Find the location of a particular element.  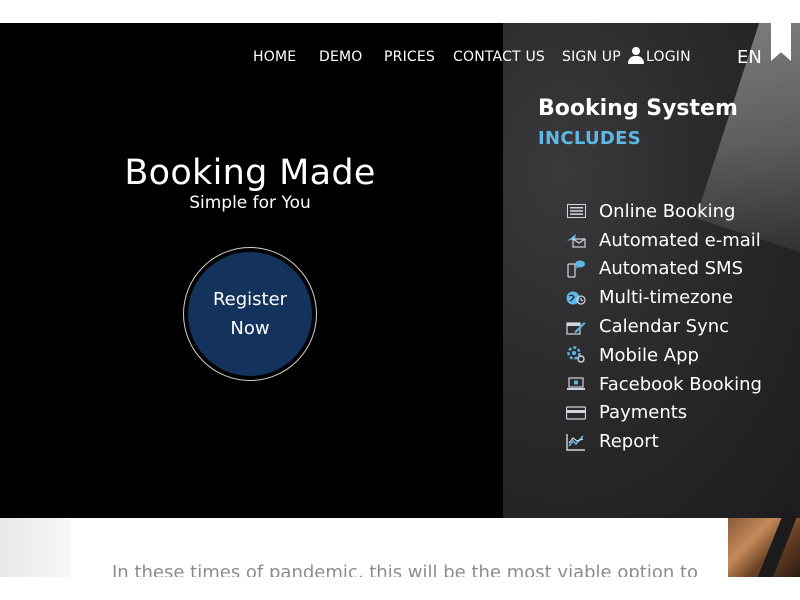

hero-headline: Booking Made Simple for You is located at coordinates (250, 183).